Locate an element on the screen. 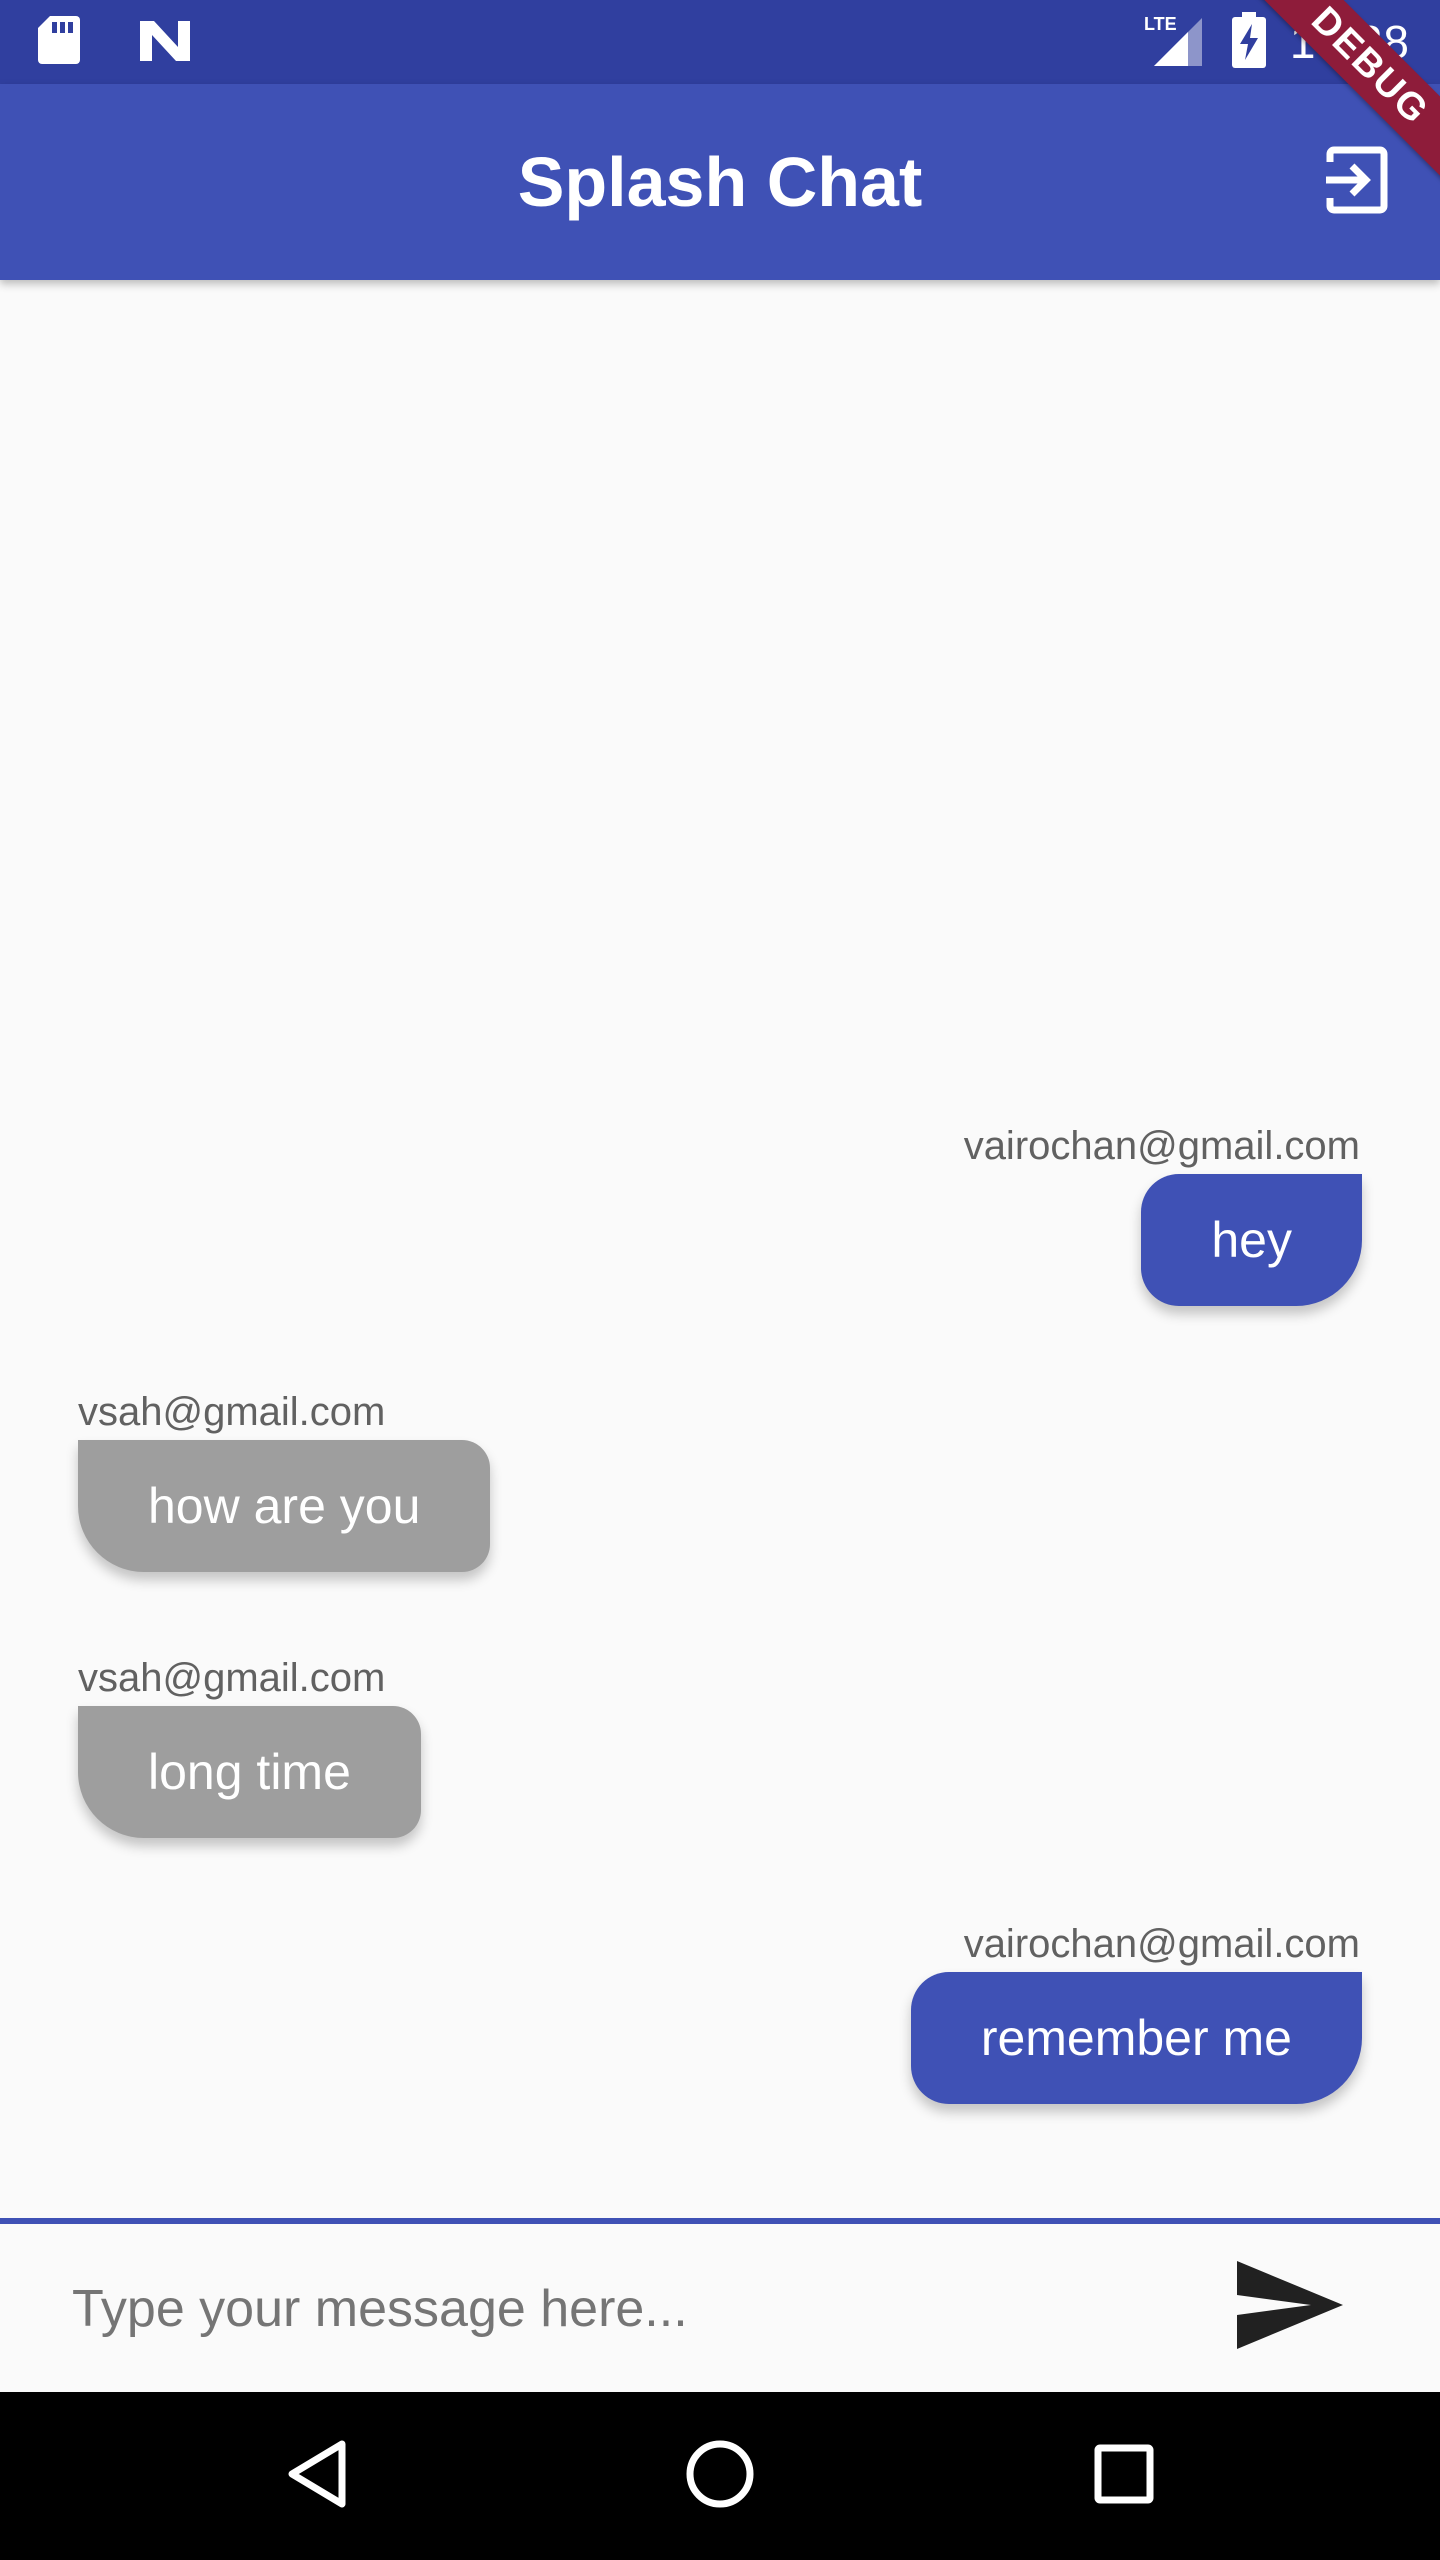 The image size is (1440, 2560). app-title: Splash Chat is located at coordinates (720, 182).